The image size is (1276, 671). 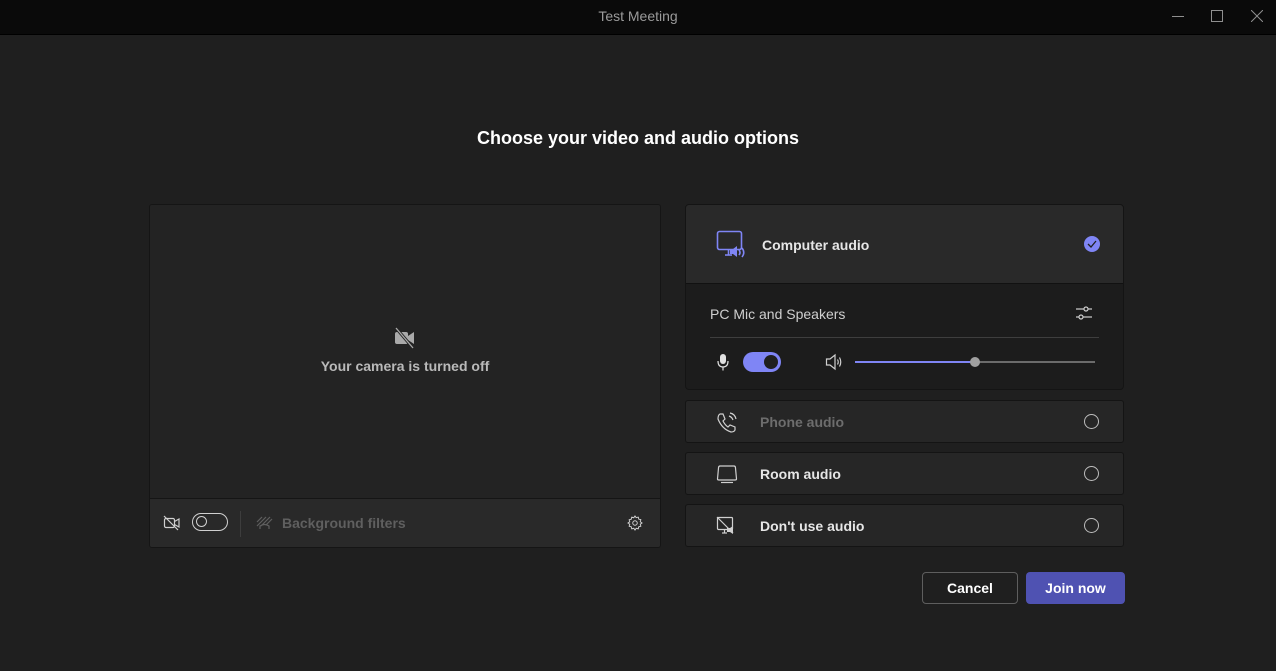 What do you see at coordinates (1092, 244) in the screenshot?
I see `selected-check-icon` at bounding box center [1092, 244].